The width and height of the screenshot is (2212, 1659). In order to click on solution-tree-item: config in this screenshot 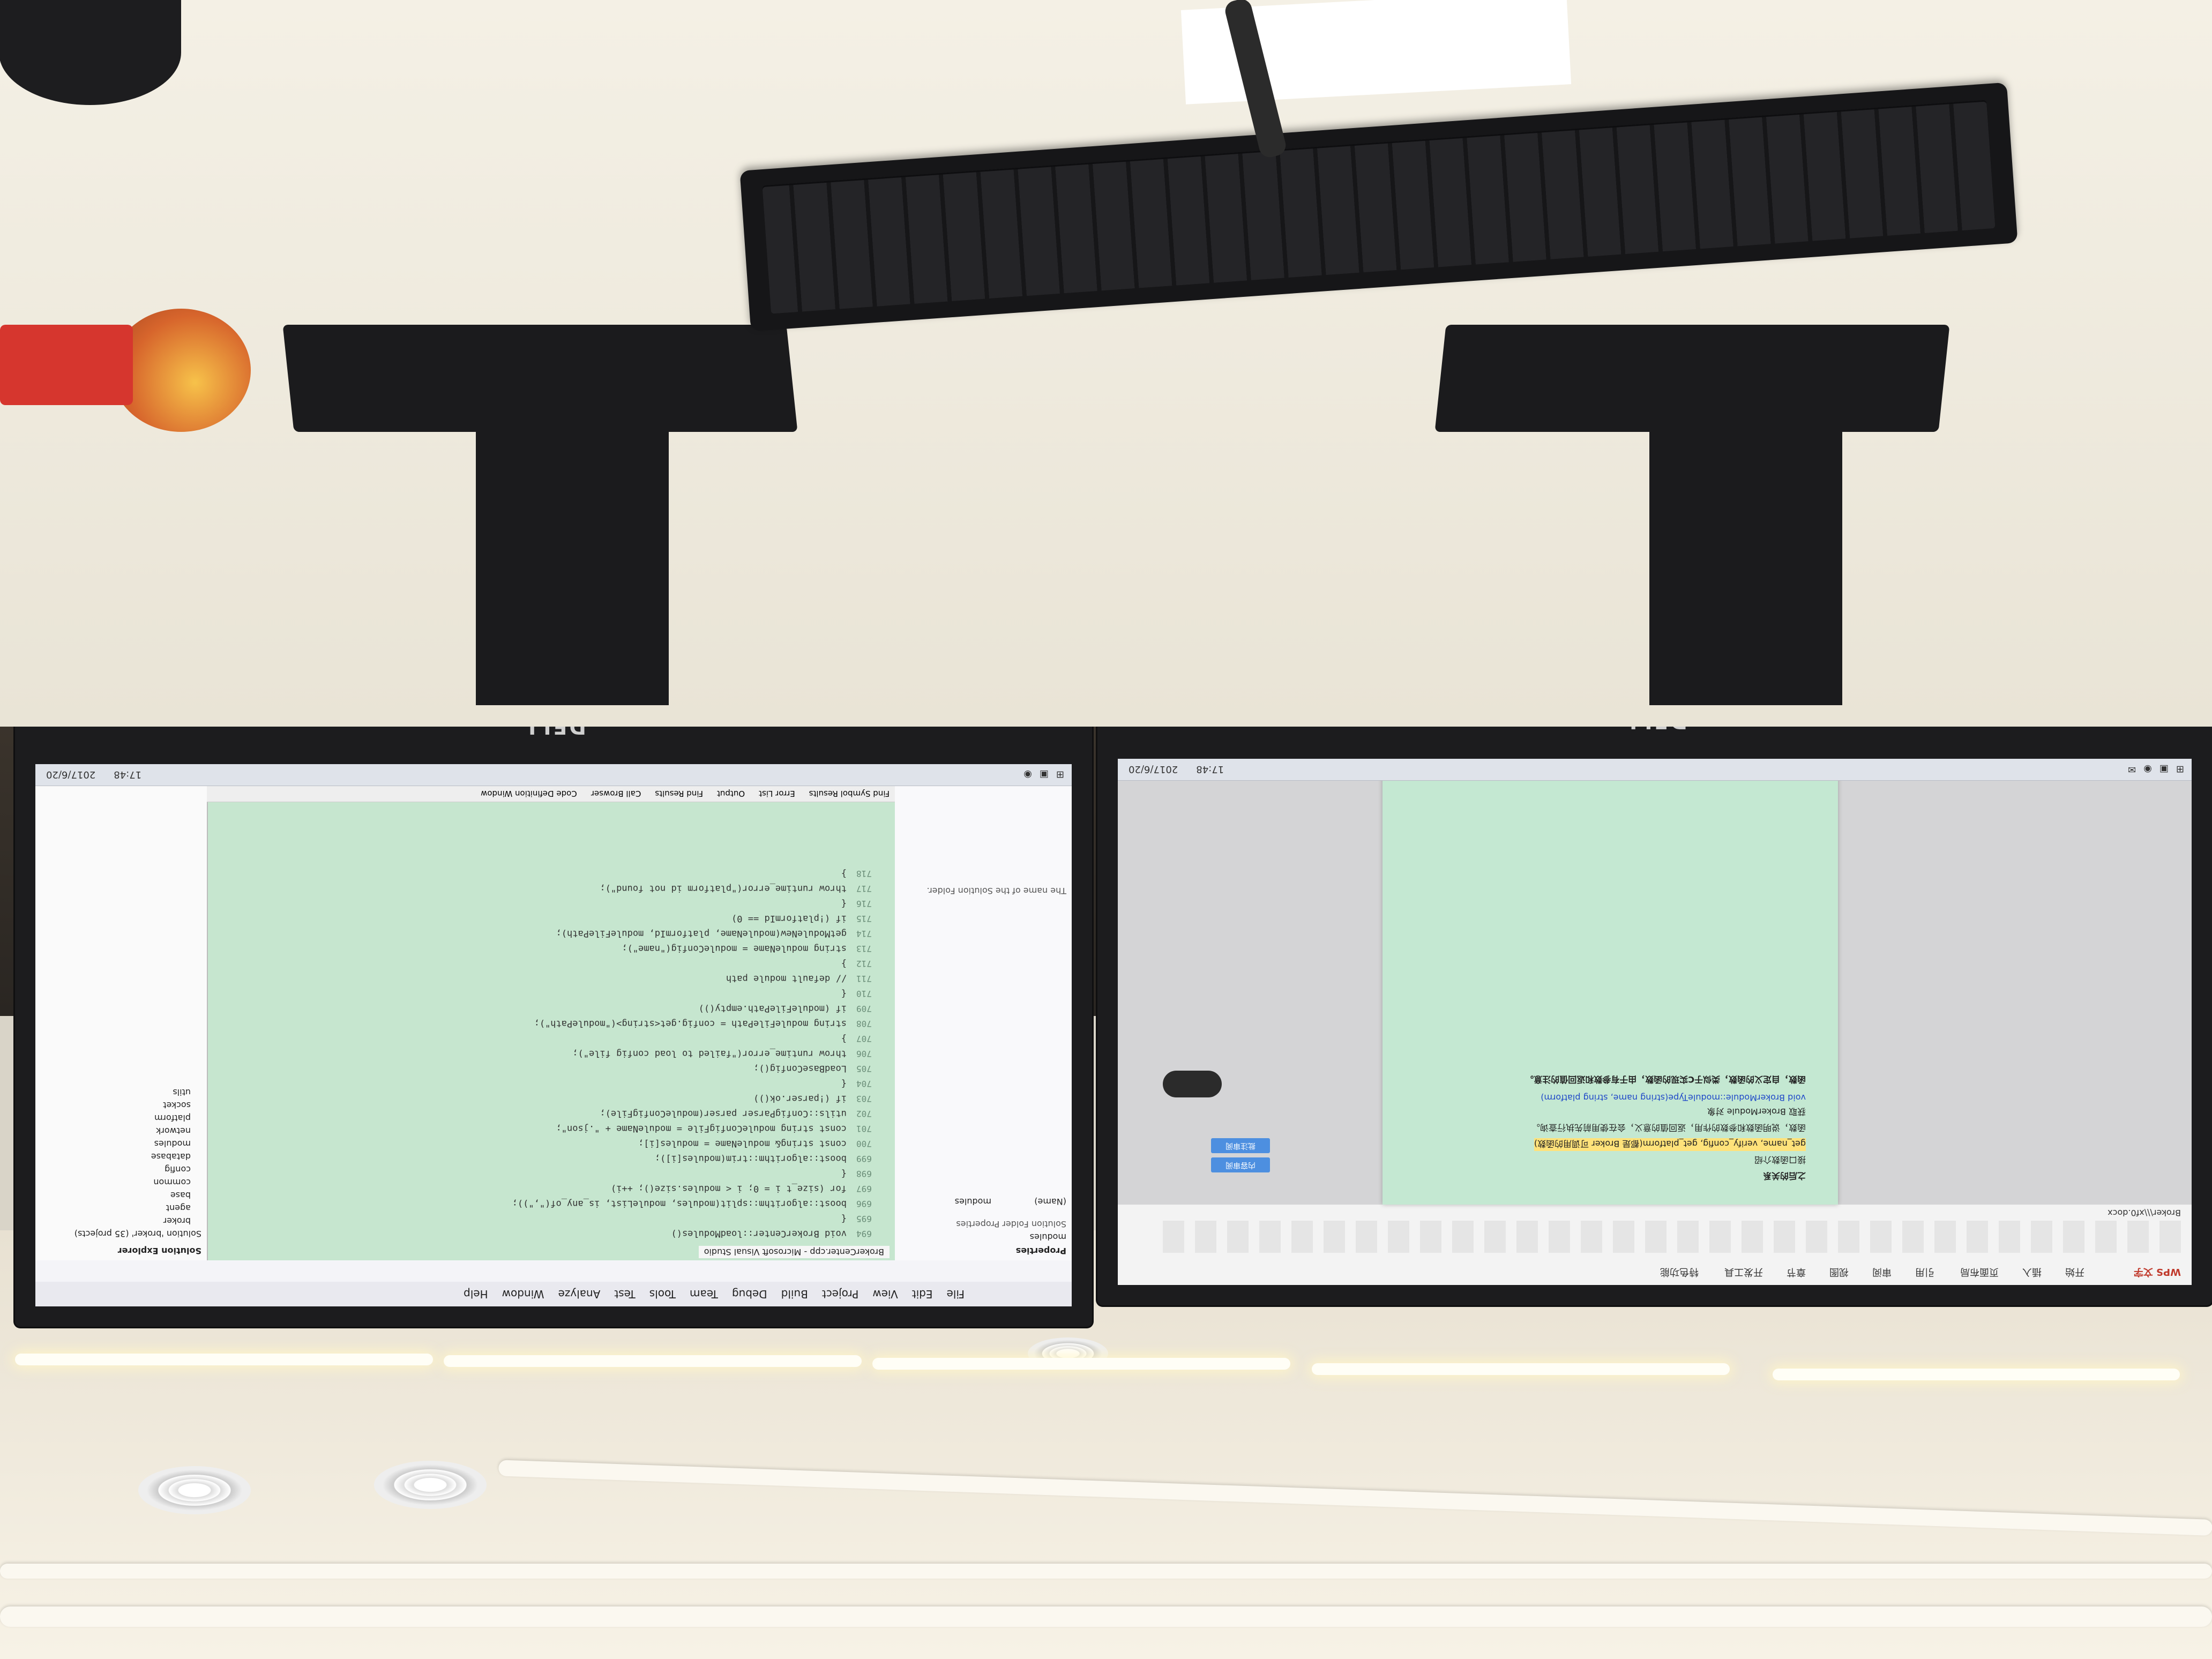, I will do `click(178, 1169)`.